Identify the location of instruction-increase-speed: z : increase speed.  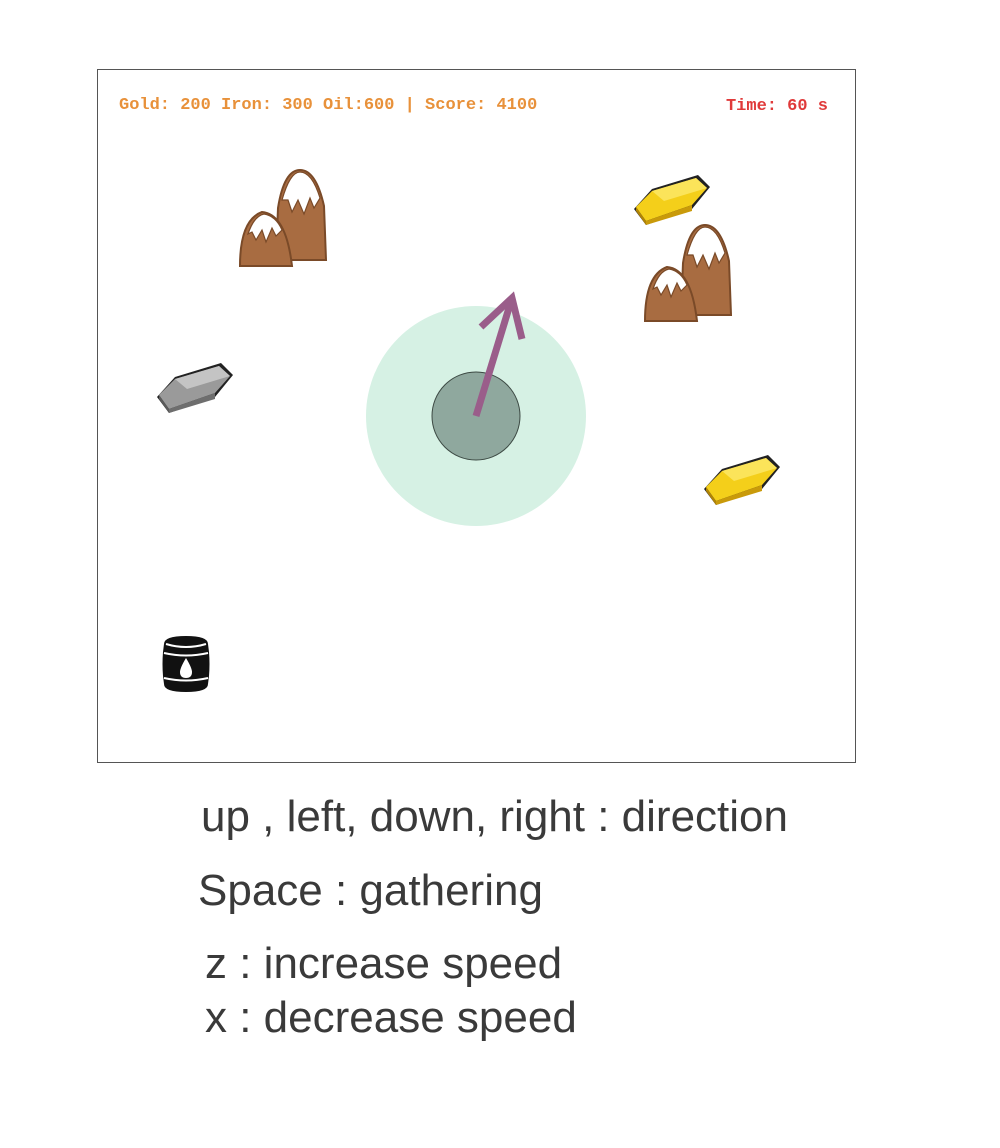
(384, 963).